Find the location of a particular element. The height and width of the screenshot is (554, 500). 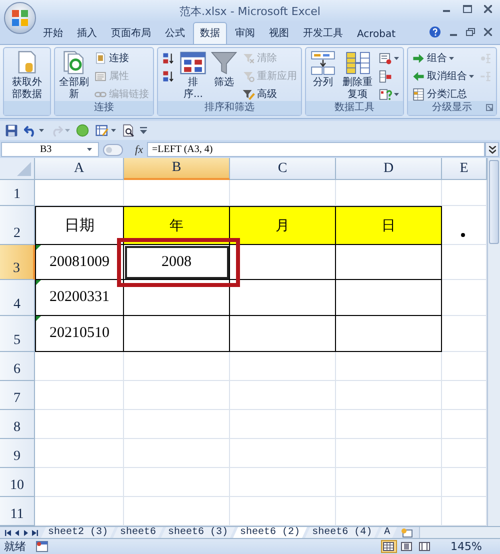

ribbon-tab: 插入 is located at coordinates (87, 33).